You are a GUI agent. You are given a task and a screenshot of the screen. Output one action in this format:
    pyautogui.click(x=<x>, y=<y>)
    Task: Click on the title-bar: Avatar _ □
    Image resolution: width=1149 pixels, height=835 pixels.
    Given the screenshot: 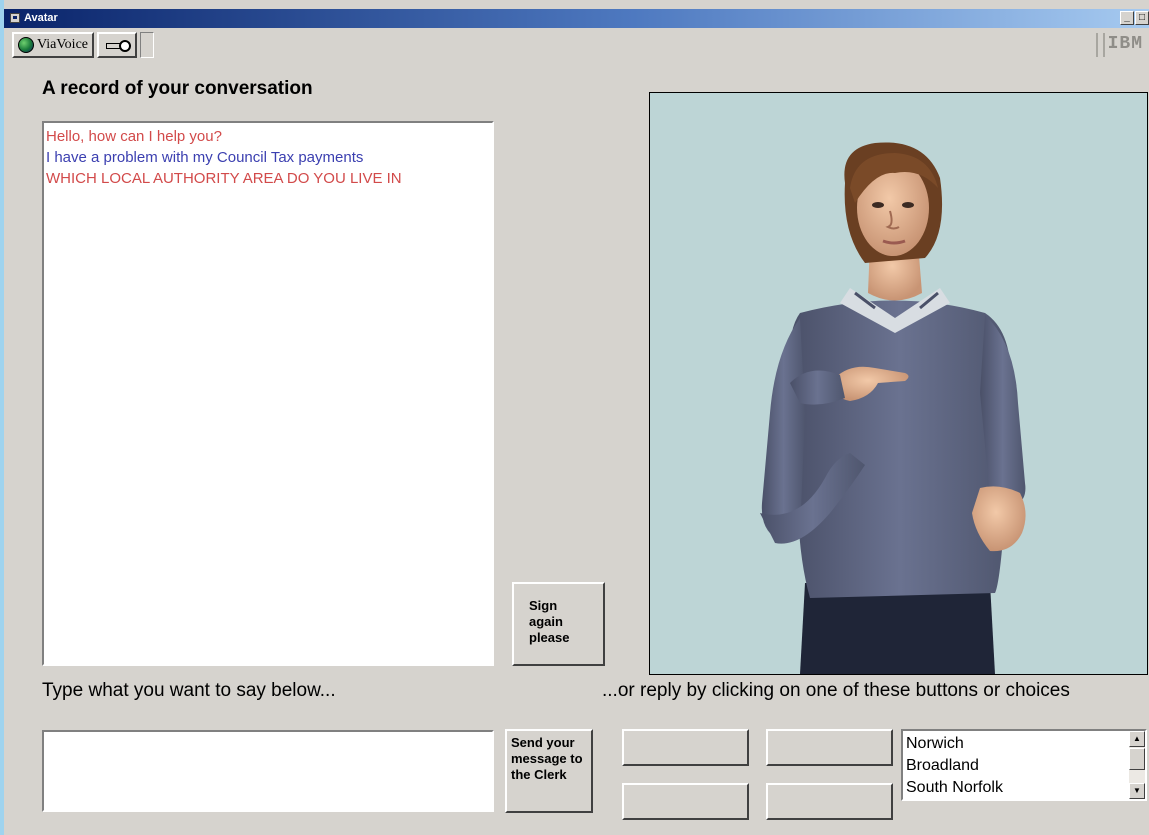 What is the action you would take?
    pyautogui.click(x=576, y=18)
    